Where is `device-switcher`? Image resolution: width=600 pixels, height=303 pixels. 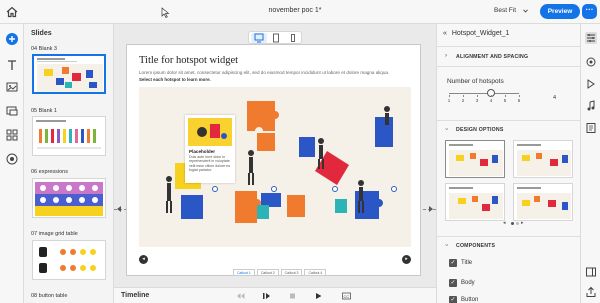
device-switcher is located at coordinates (275, 37).